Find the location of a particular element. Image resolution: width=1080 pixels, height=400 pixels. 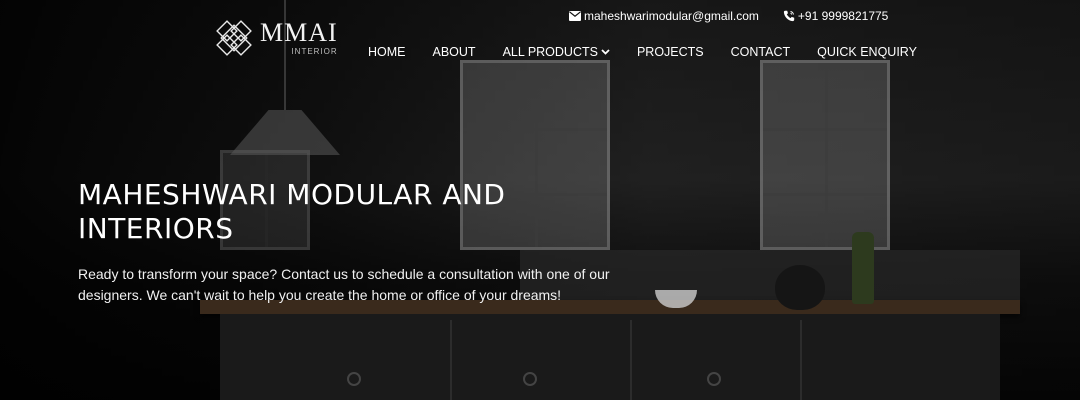

nav-item-home: HOME is located at coordinates (387, 52).